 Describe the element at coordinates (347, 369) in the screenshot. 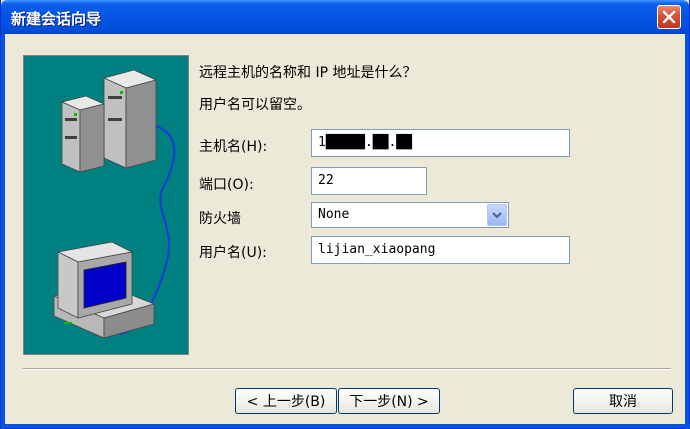

I see `button-separator` at that location.